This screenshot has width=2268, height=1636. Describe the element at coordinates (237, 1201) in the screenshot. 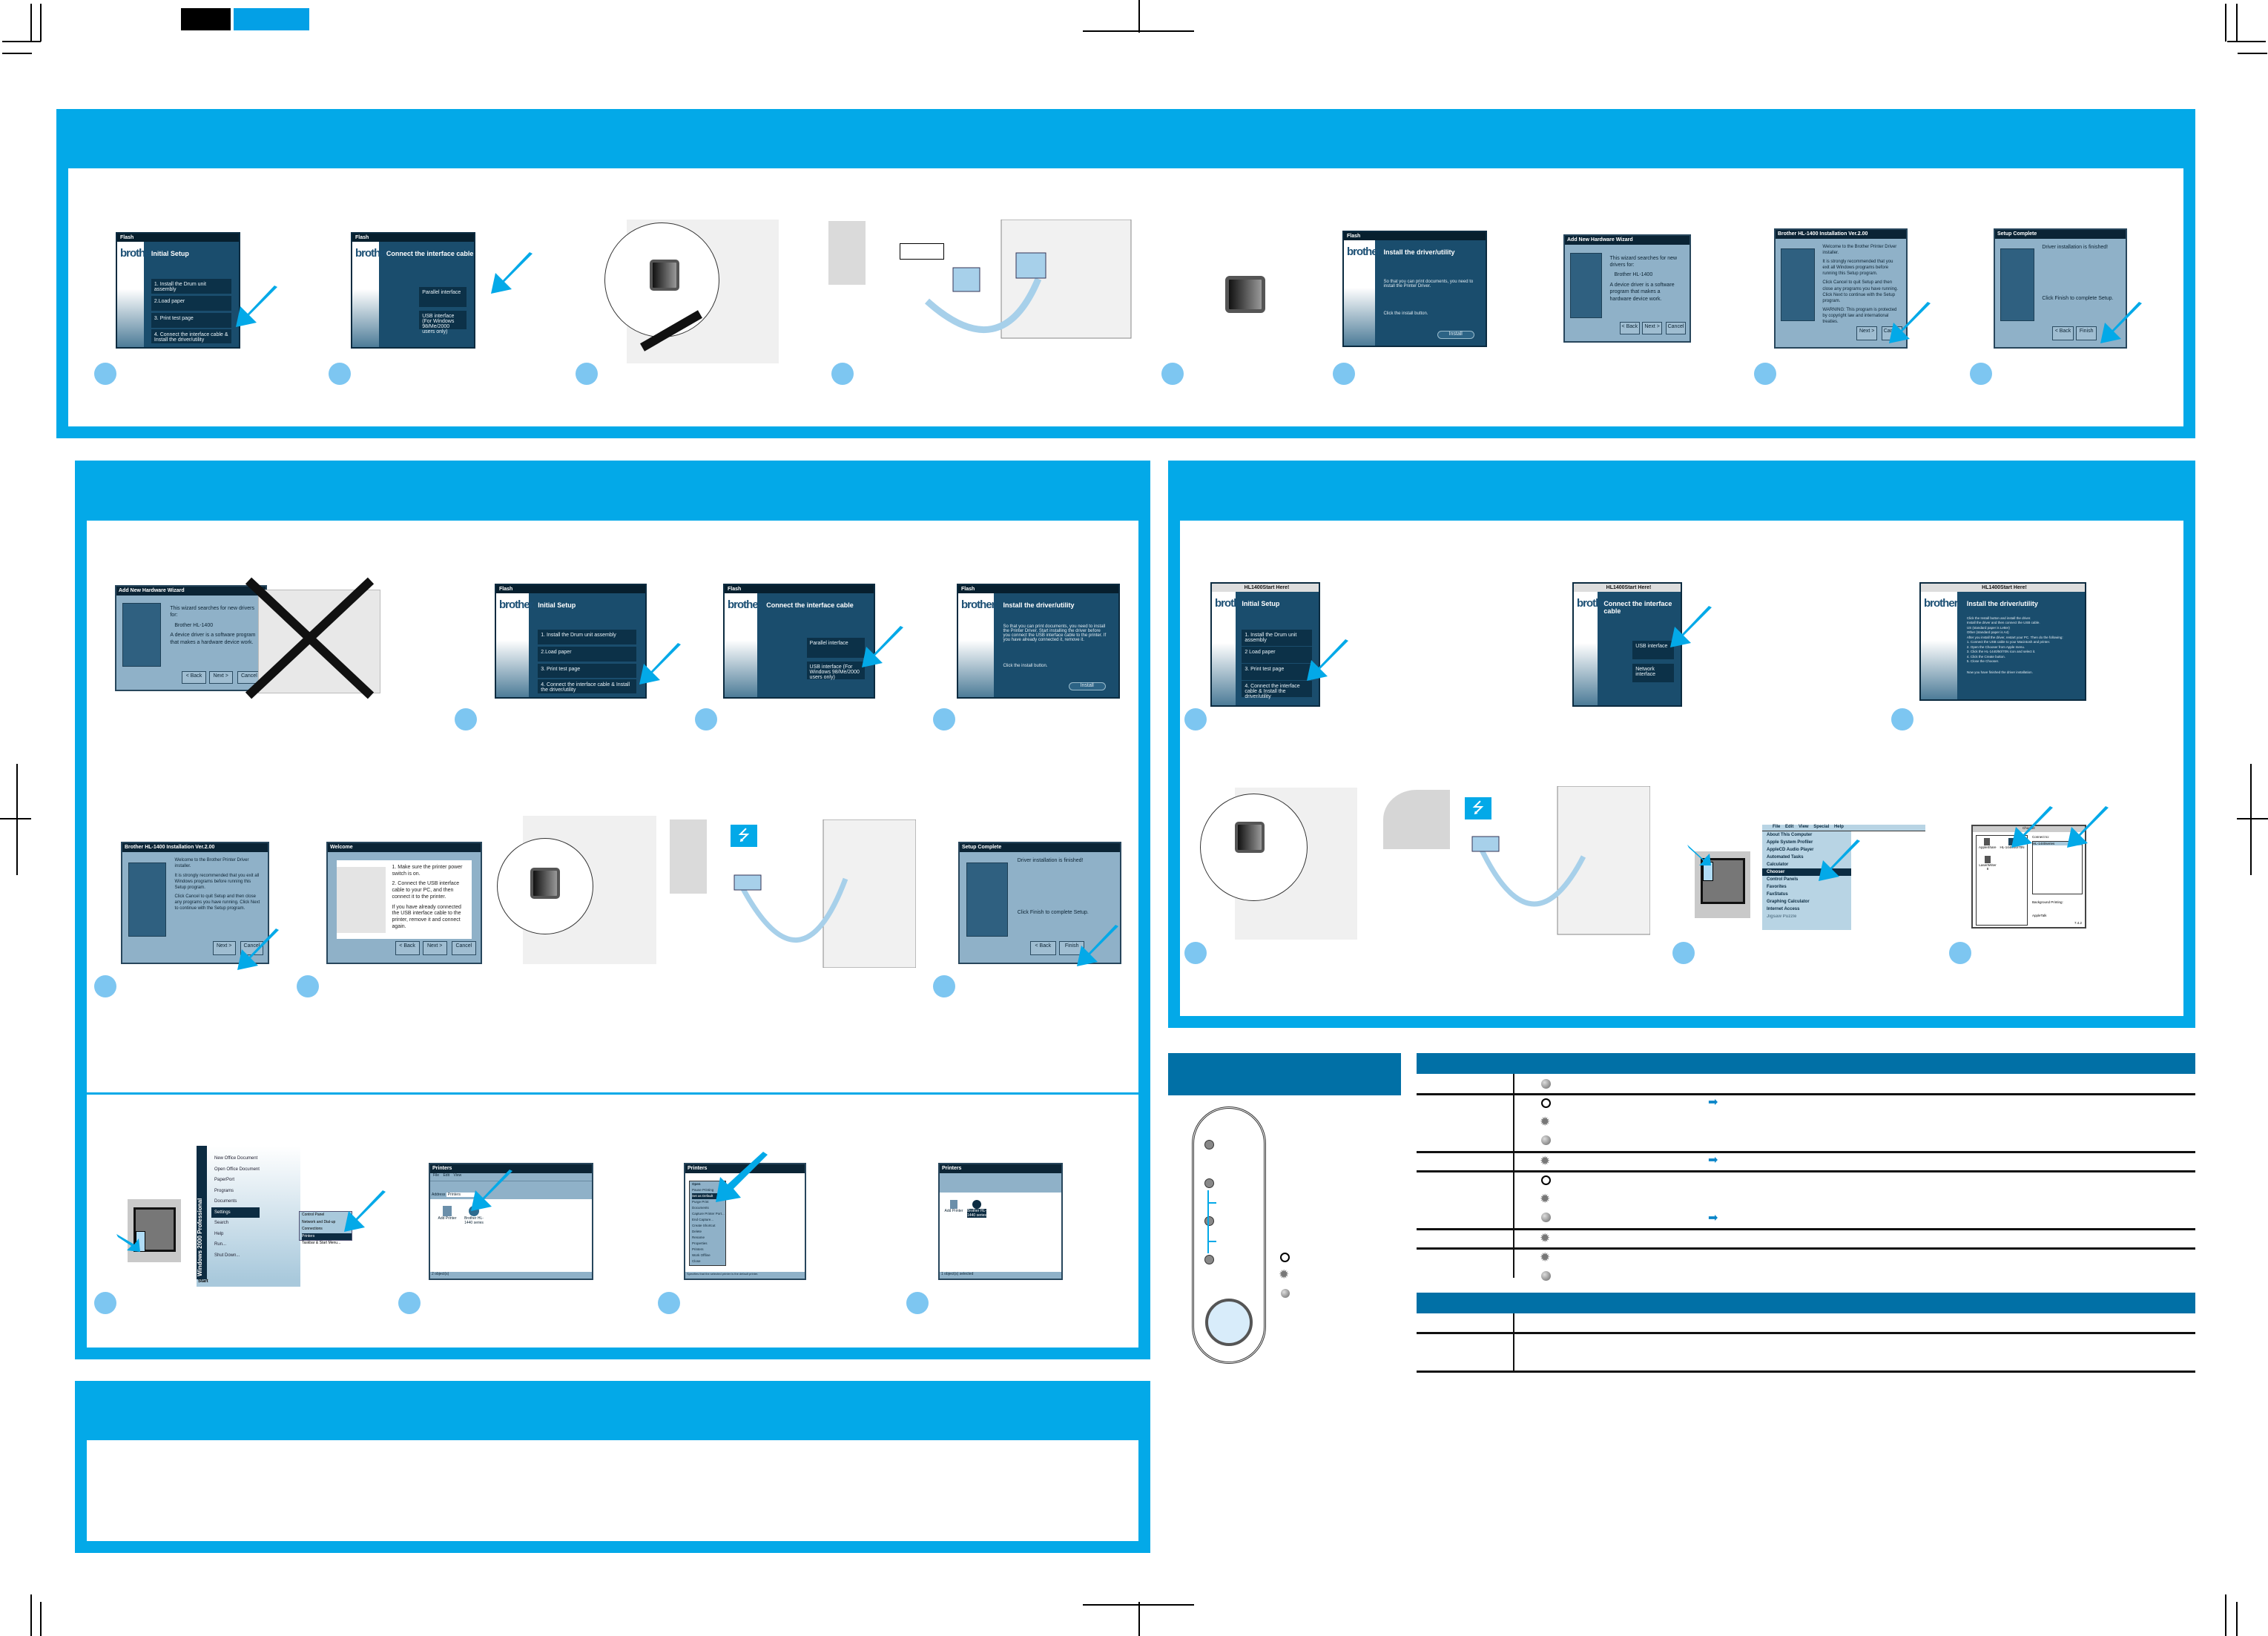

I see `start-menu-item: Documents` at that location.